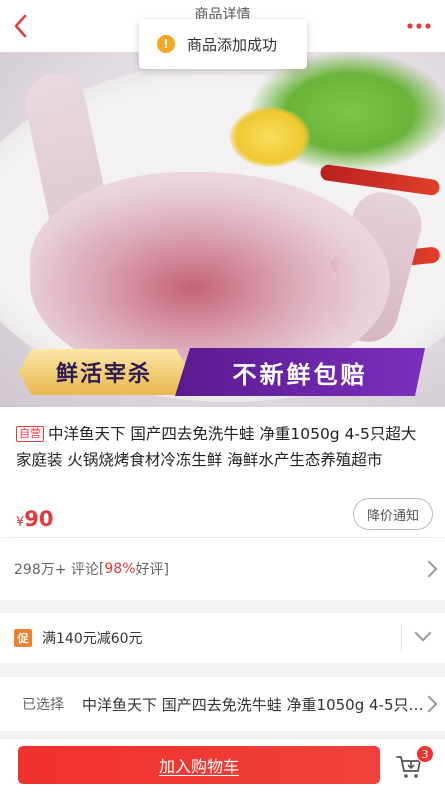 Image resolution: width=445 pixels, height=793 pixels. I want to click on warning-icon: !, so click(166, 44).